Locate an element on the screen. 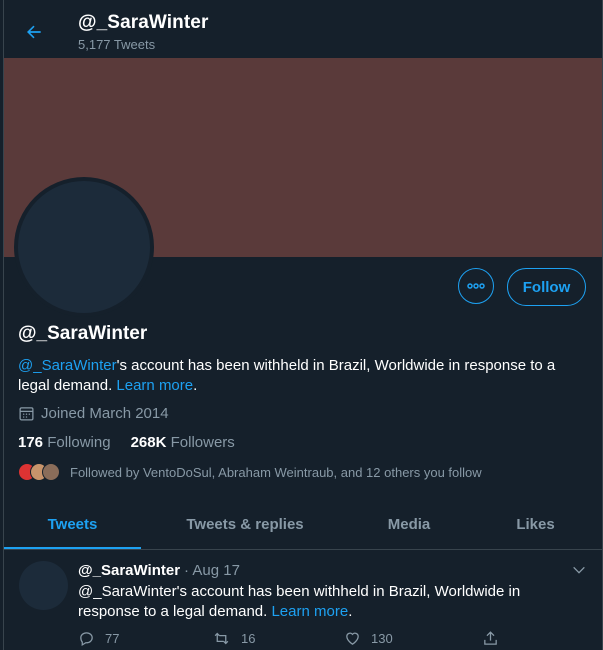  back-button is located at coordinates (34, 32).